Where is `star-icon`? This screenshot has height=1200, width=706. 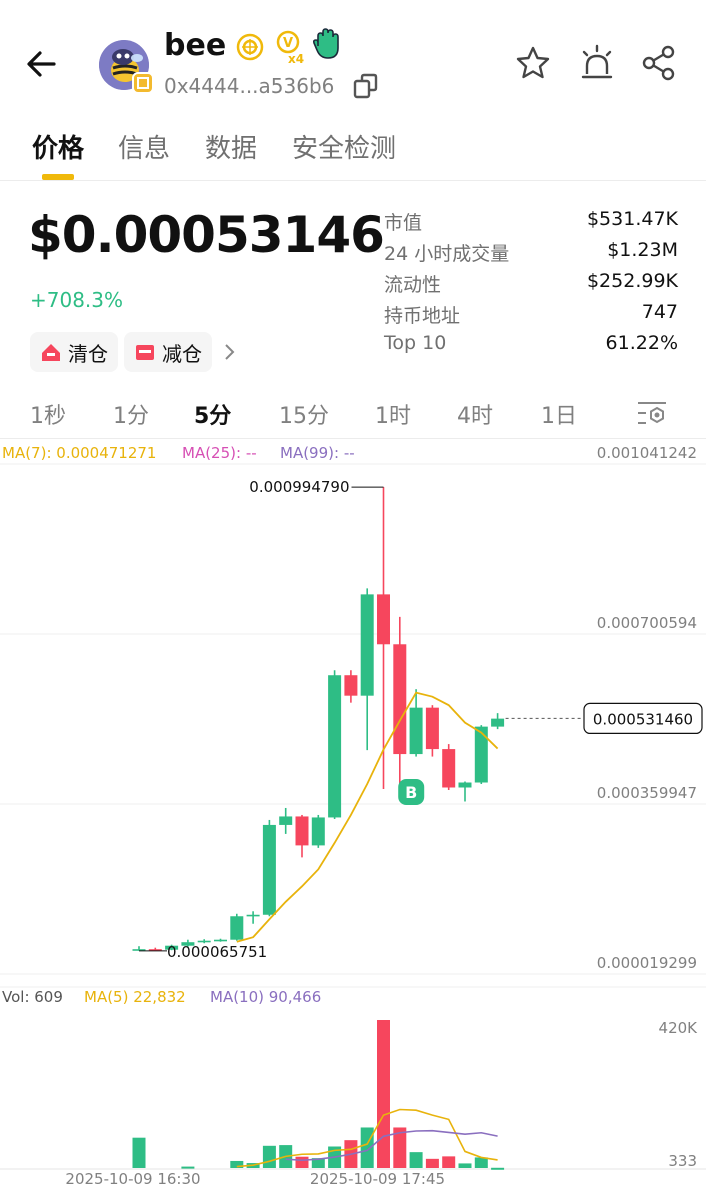 star-icon is located at coordinates (533, 63).